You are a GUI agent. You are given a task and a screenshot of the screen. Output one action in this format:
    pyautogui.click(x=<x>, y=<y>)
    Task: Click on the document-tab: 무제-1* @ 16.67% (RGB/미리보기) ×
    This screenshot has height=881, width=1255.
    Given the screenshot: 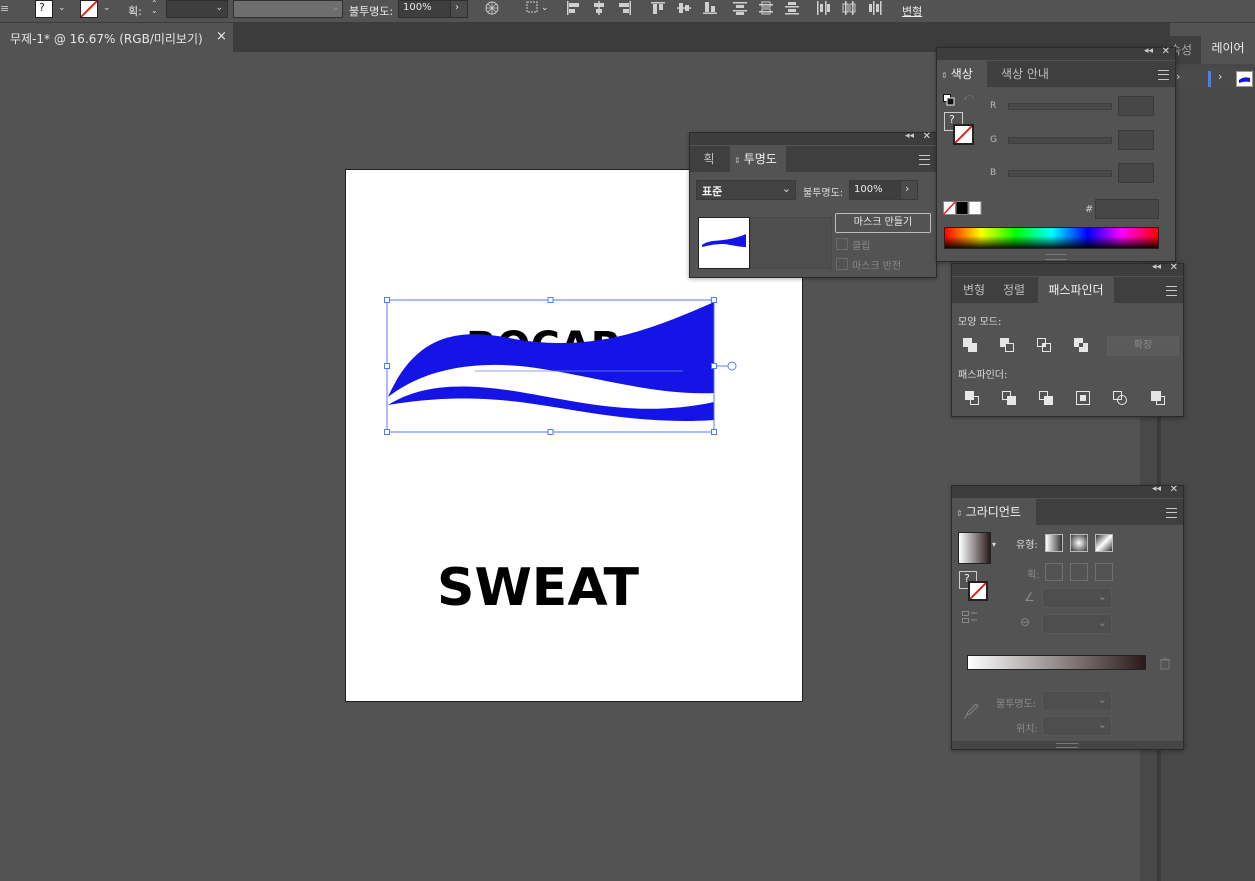 What is the action you would take?
    pyautogui.click(x=116, y=37)
    